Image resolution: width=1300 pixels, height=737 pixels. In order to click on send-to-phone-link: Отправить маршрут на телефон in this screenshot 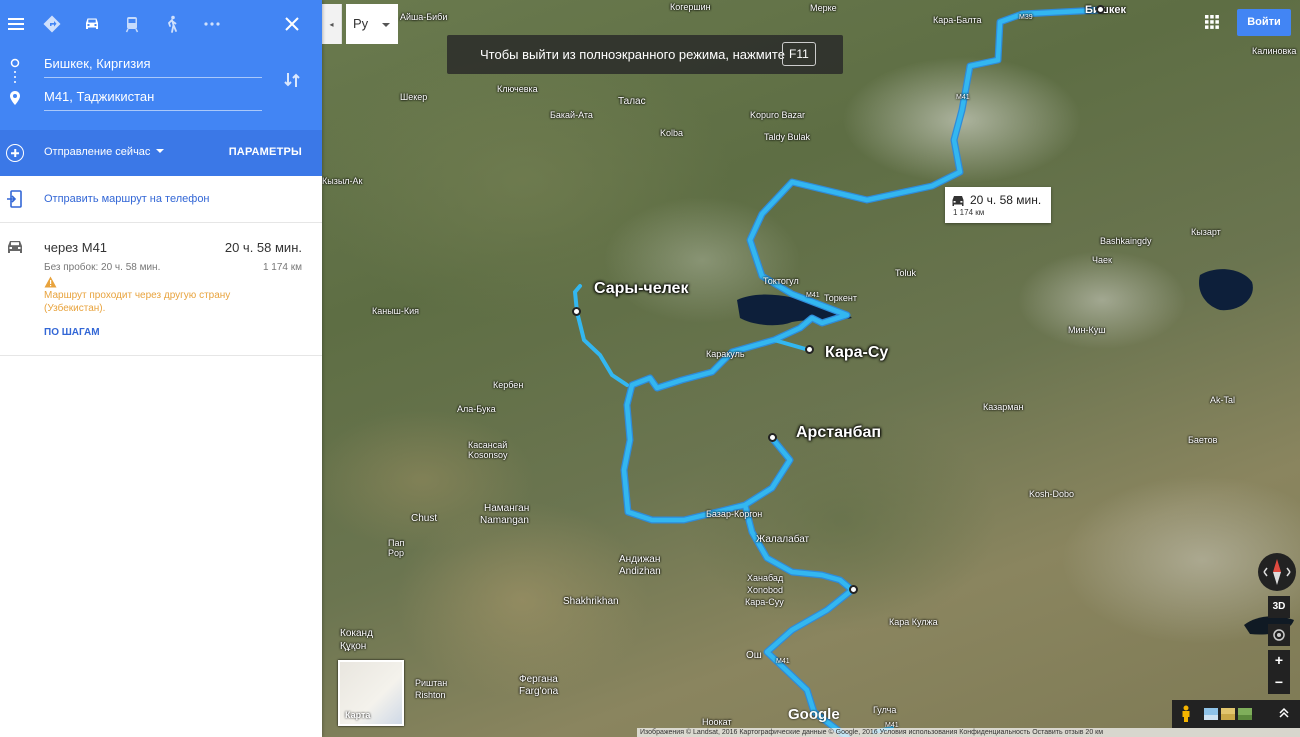, I will do `click(127, 199)`.